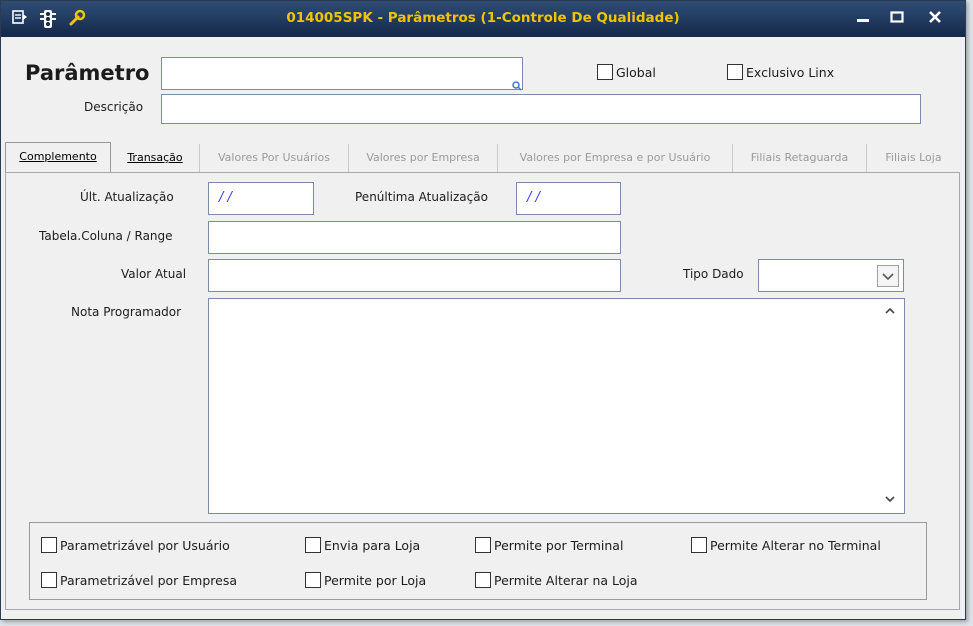  I want to click on permite-terminal-box, so click(483, 545).